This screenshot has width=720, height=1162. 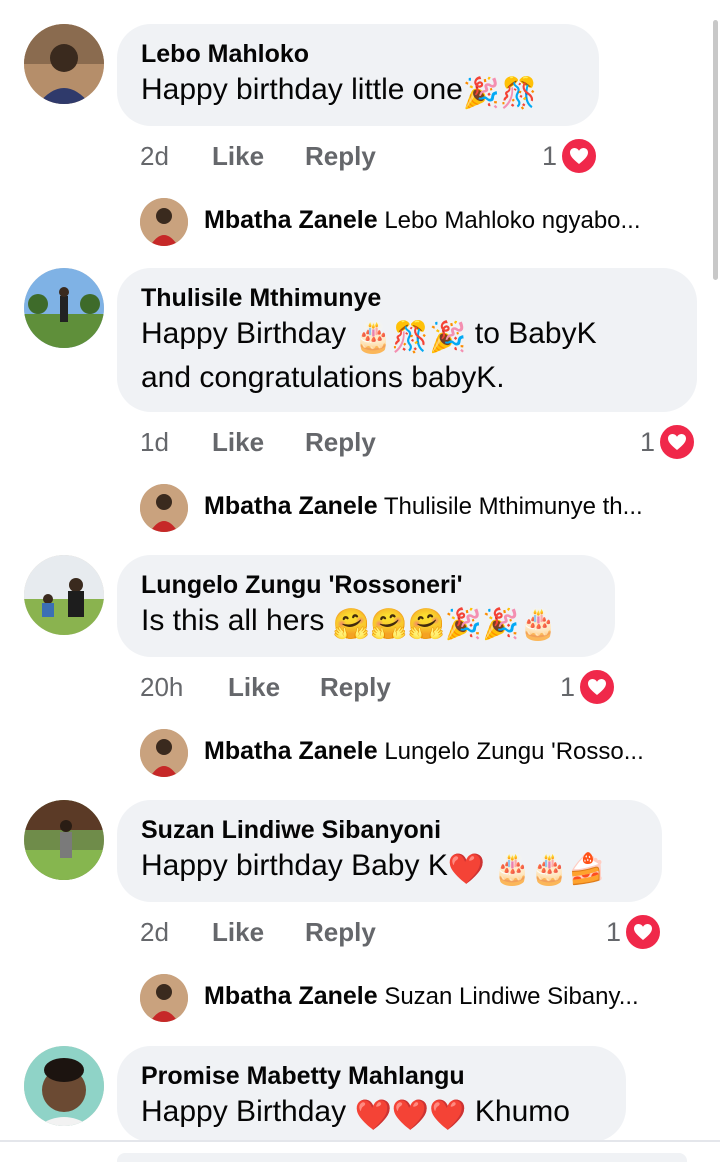 What do you see at coordinates (389, 830) in the screenshot?
I see `comment-author: Suzan Lindiwe Sibanyoni` at bounding box center [389, 830].